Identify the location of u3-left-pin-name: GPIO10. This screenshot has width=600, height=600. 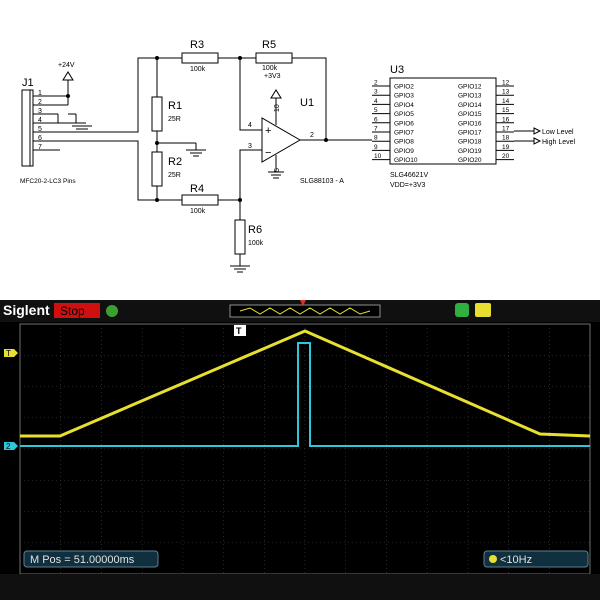
(406, 160).